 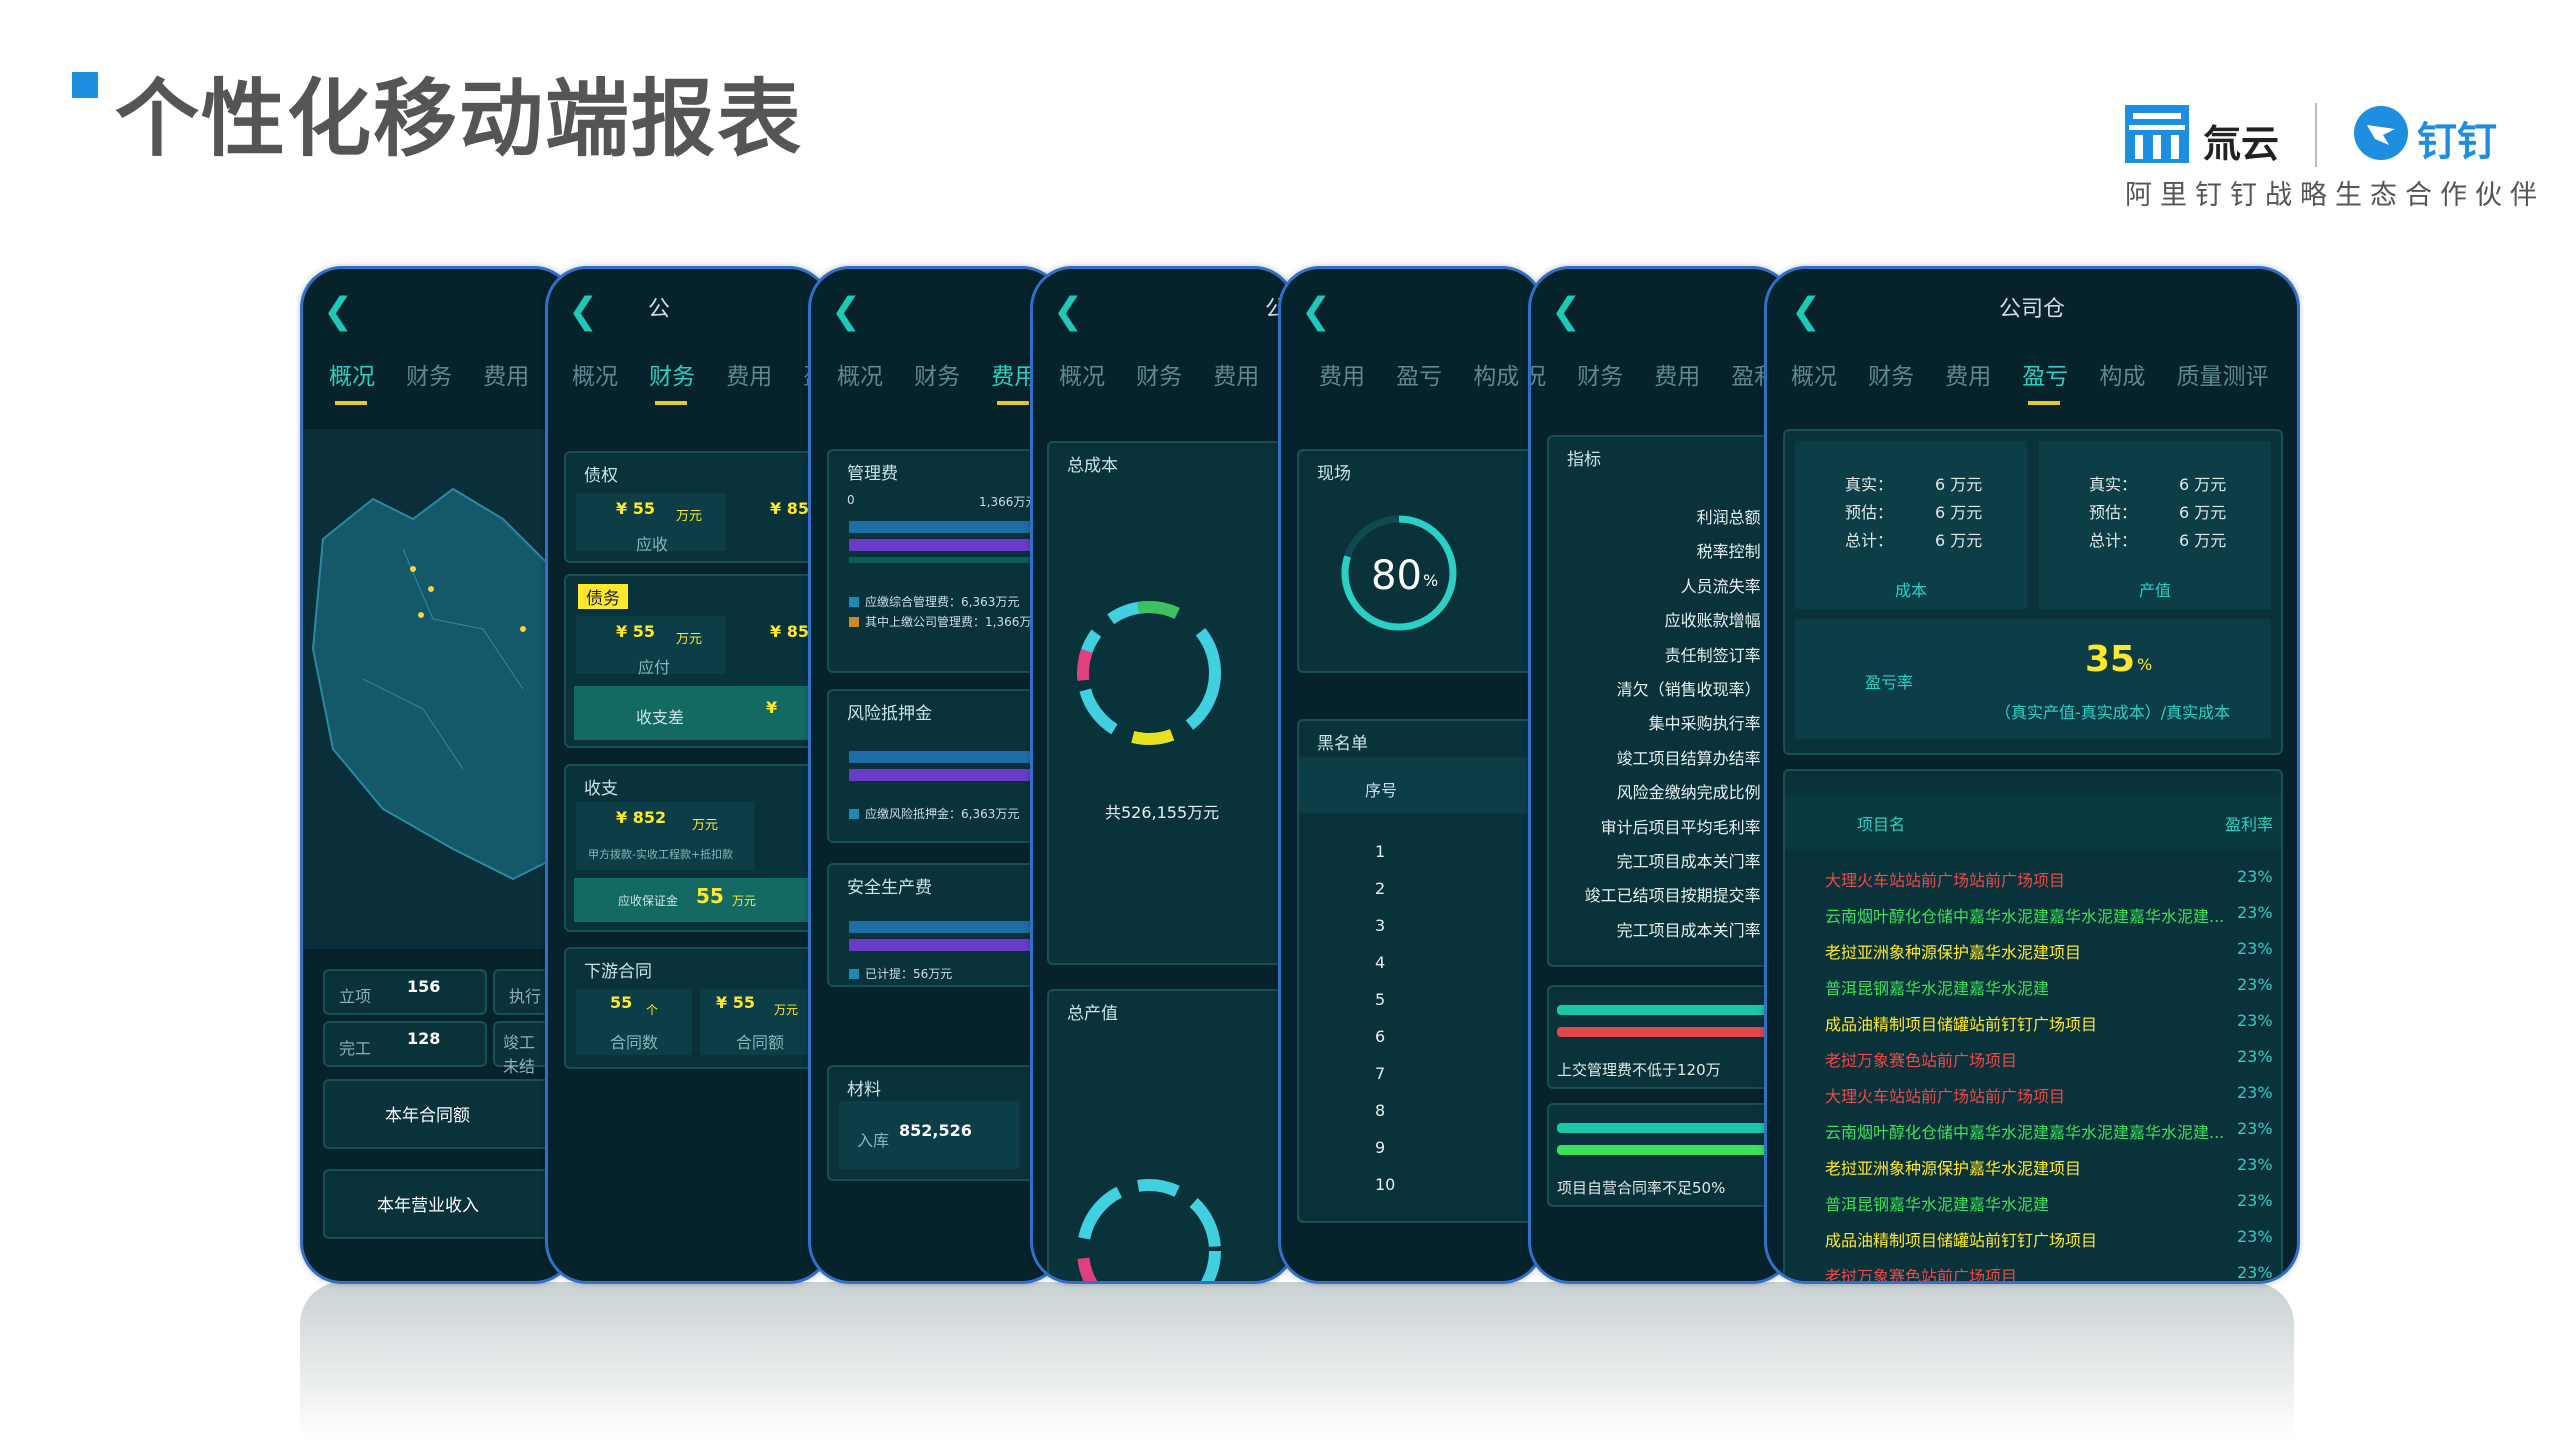 I want to click on tab-quality: 质量测评, so click(x=2222, y=374).